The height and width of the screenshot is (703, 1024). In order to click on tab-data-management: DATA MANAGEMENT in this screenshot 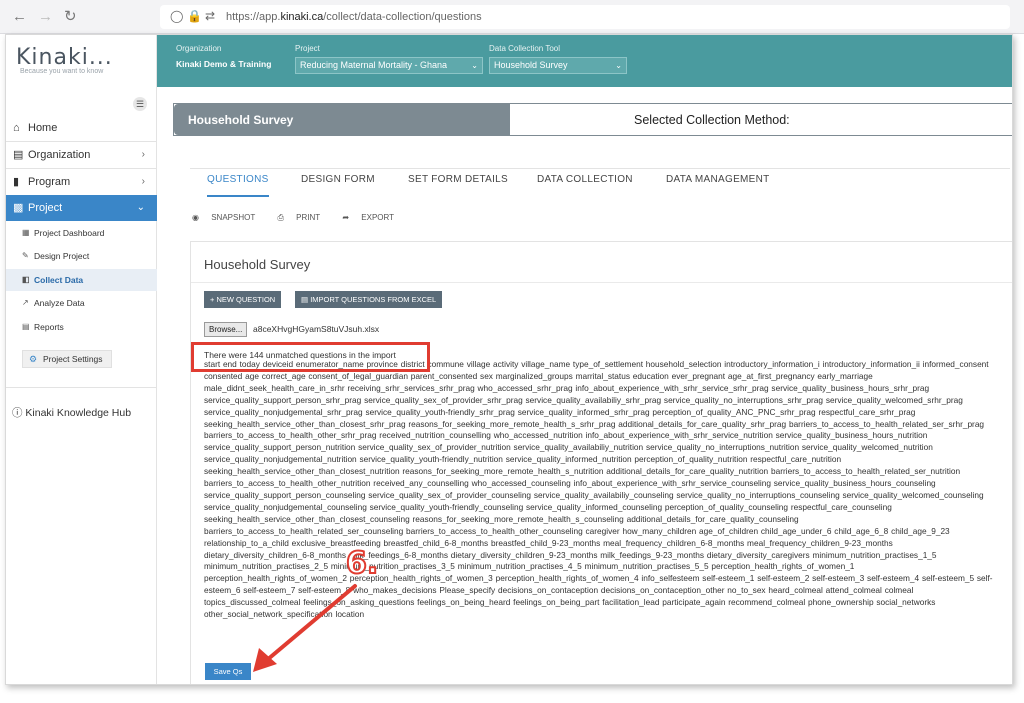, I will do `click(718, 184)`.